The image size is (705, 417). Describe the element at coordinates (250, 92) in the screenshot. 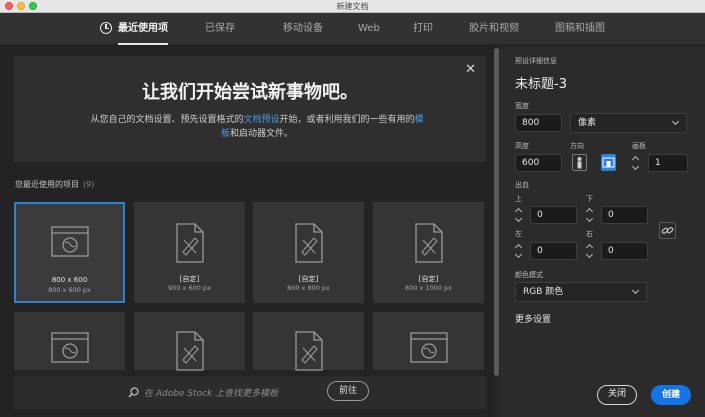

I see `banner-title: 让我们开始尝试新事物吧。` at that location.